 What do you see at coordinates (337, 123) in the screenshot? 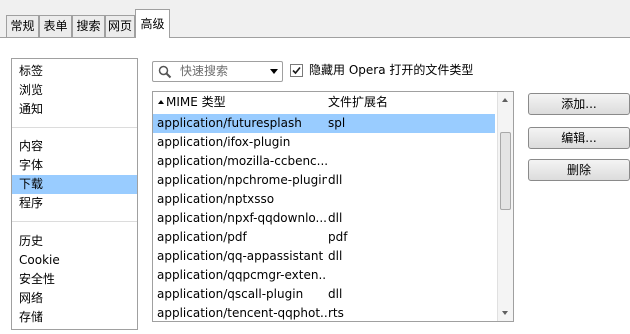
I see `extension-cell: spl` at bounding box center [337, 123].